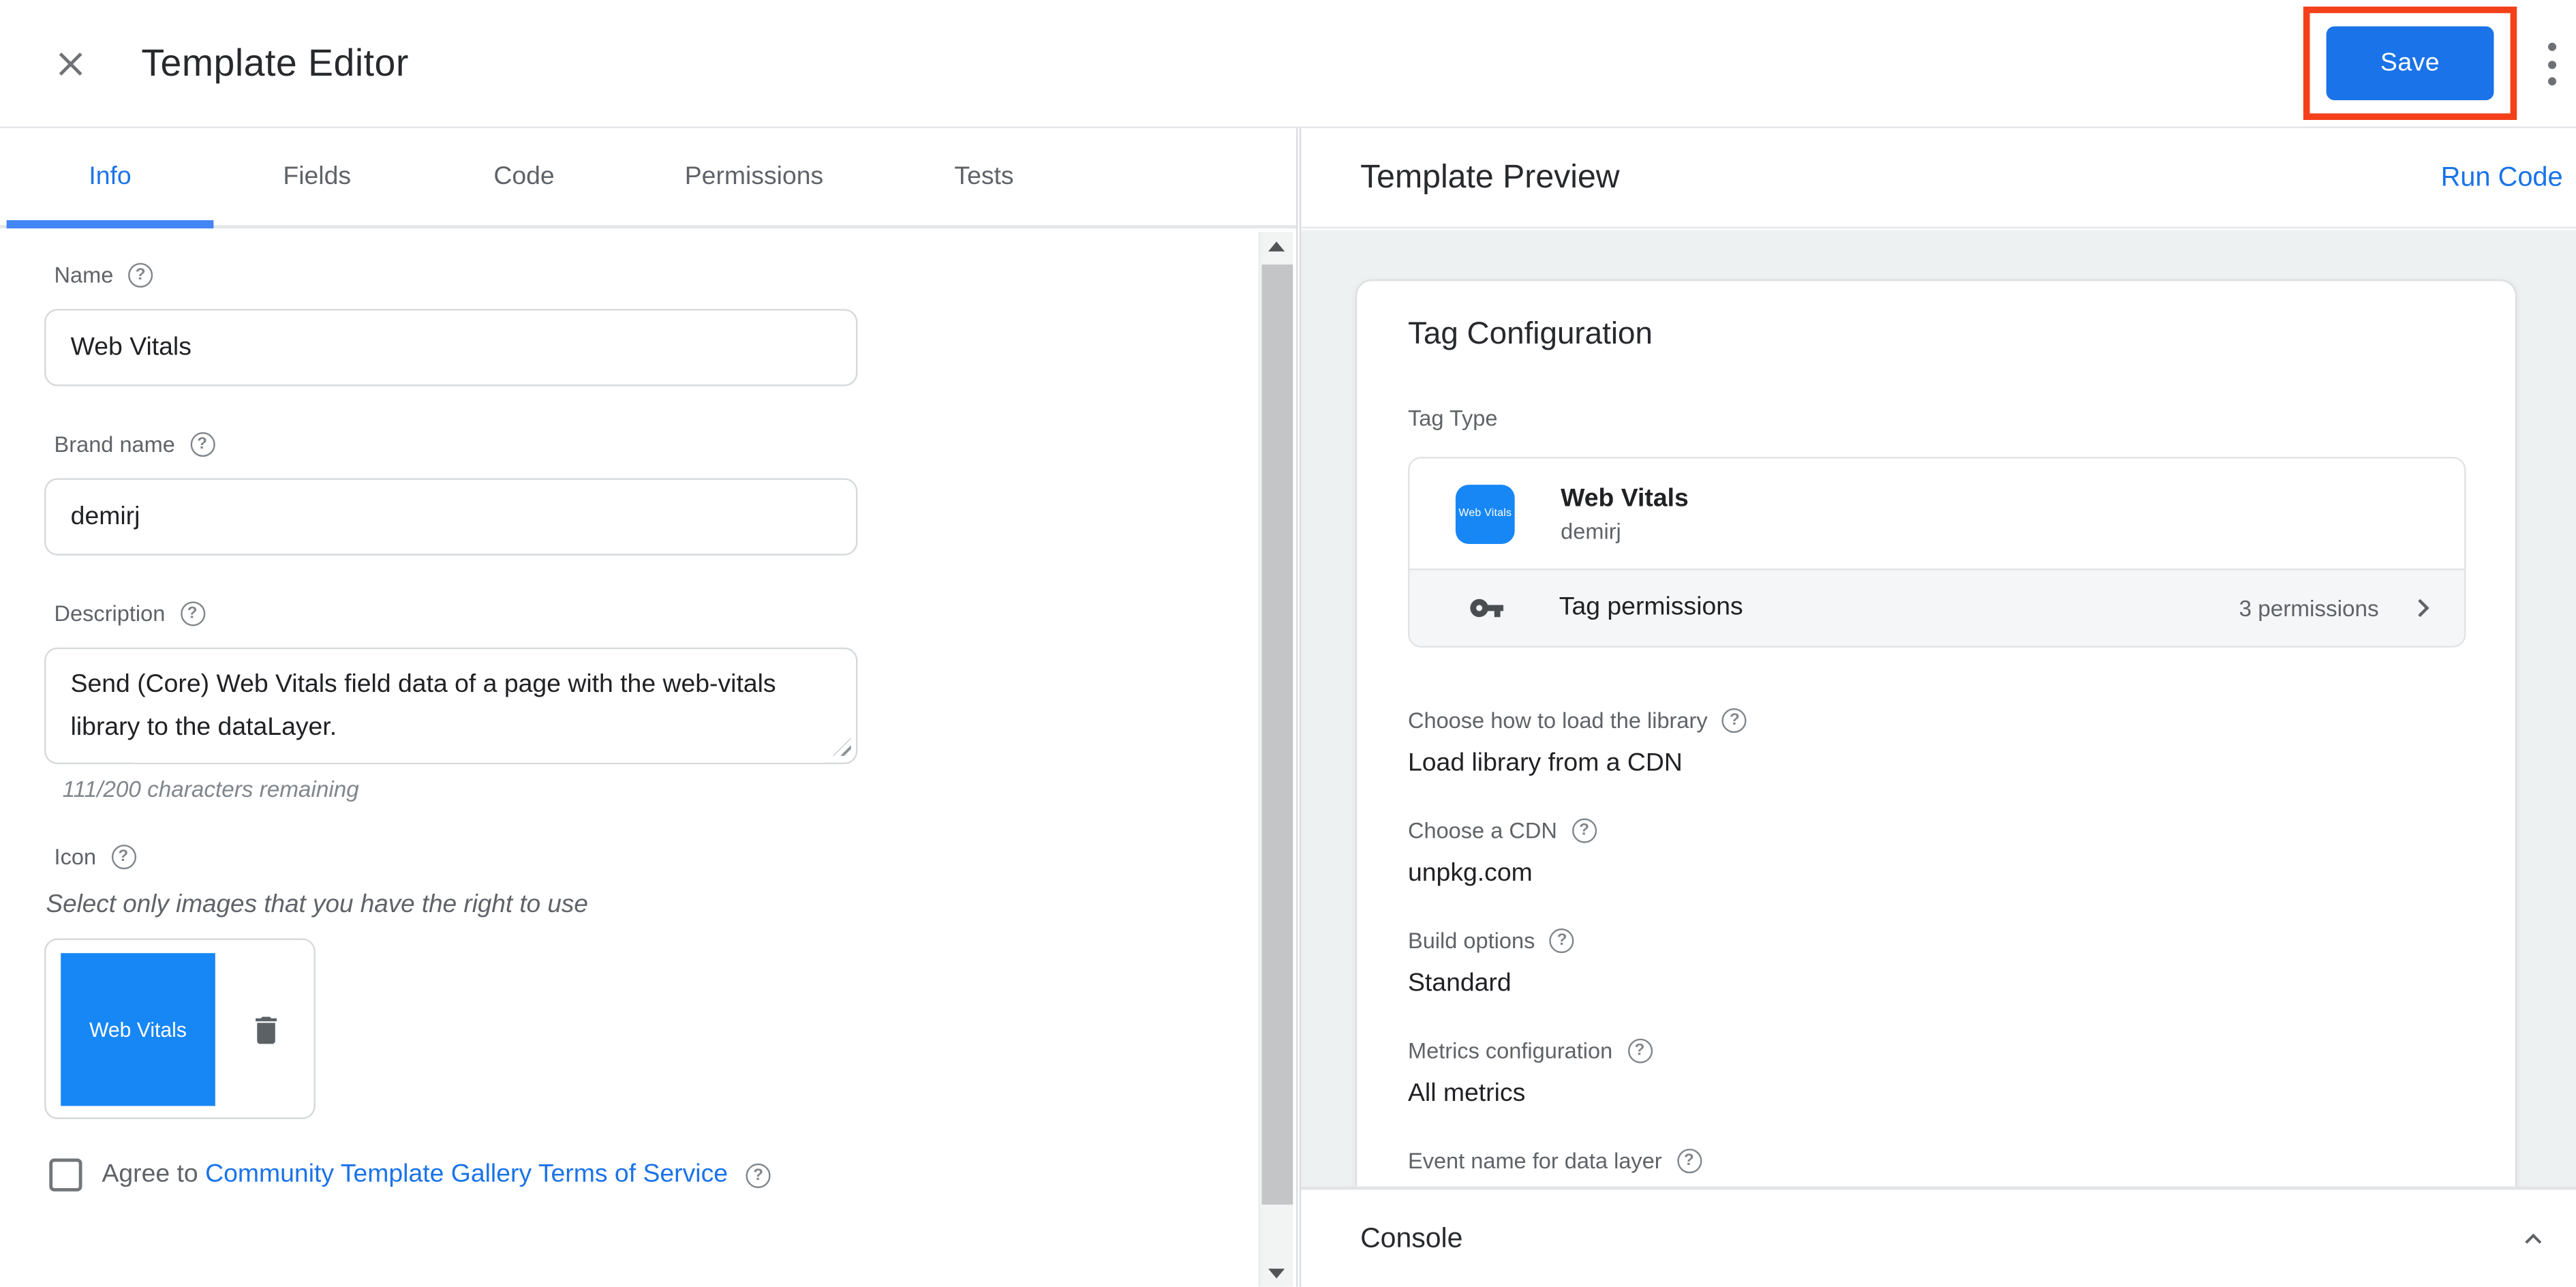 The width and height of the screenshot is (2576, 1287). I want to click on tag-type-label: Tag Type, so click(1452, 418).